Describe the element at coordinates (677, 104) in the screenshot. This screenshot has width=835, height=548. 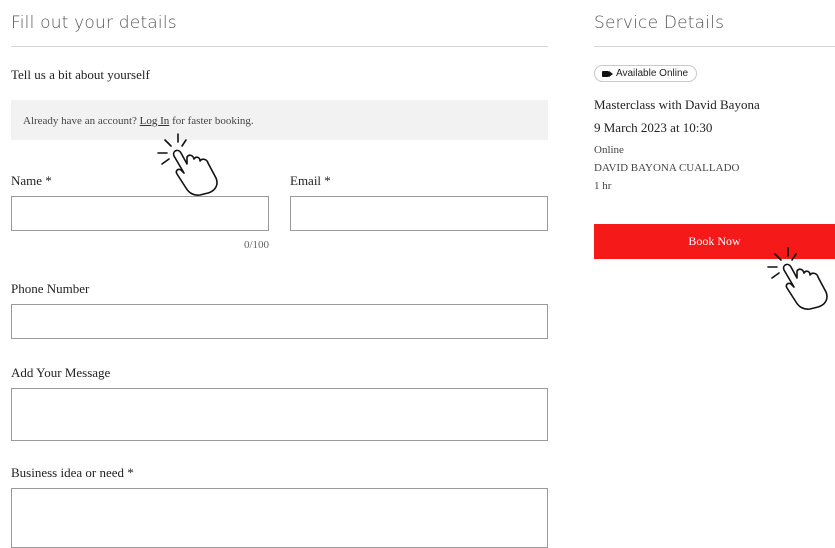
I see `service-title: Masterclass with David Bayona` at that location.